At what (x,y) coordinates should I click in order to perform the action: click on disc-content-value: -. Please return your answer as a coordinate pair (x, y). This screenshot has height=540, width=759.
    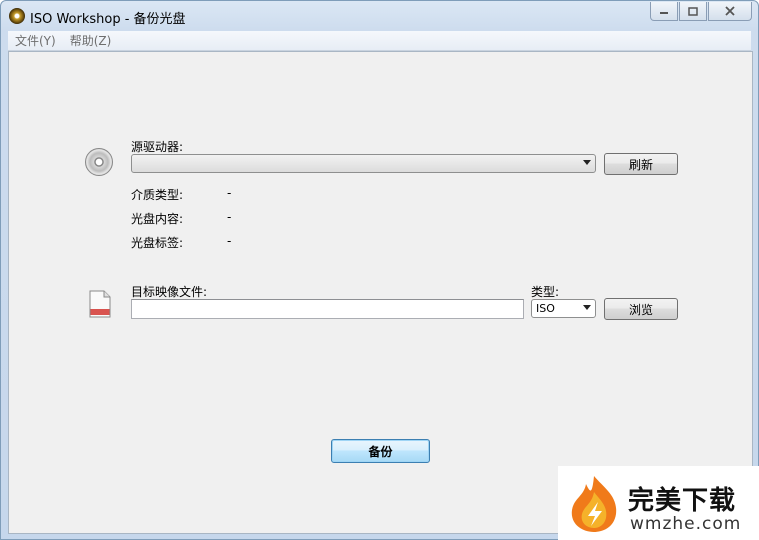
    Looking at the image, I should click on (229, 217).